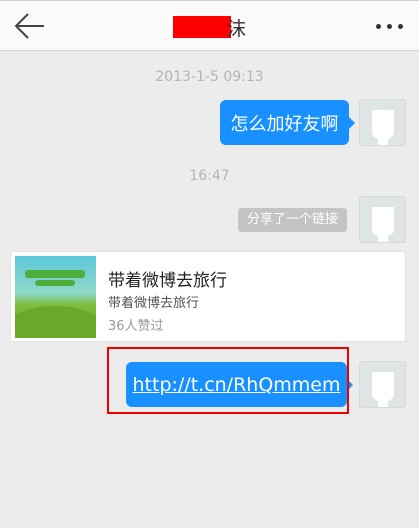 This screenshot has width=419, height=528. What do you see at coordinates (136, 326) in the screenshot?
I see `card-likes: 36人赞过` at bounding box center [136, 326].